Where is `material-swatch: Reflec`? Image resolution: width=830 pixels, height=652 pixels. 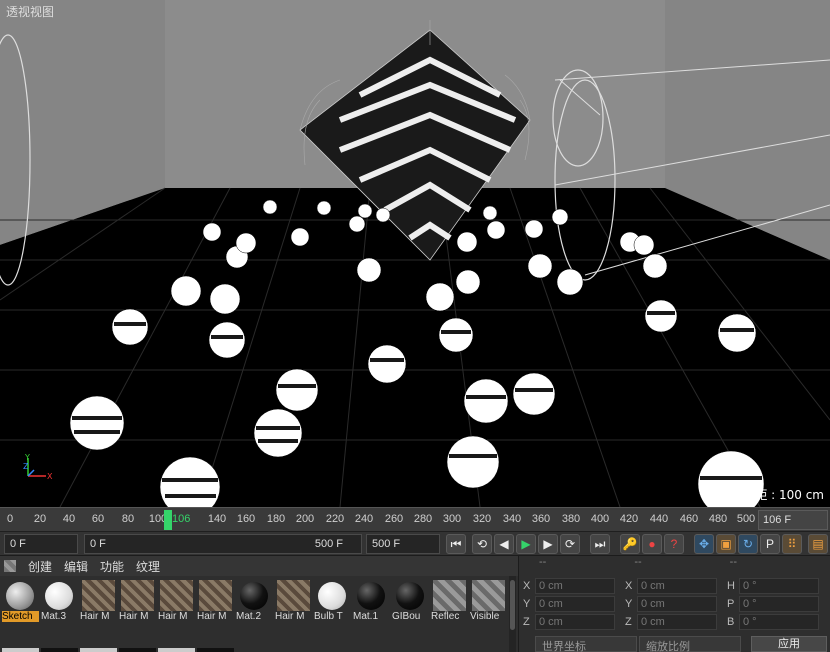 material-swatch: Reflec is located at coordinates (449, 601).